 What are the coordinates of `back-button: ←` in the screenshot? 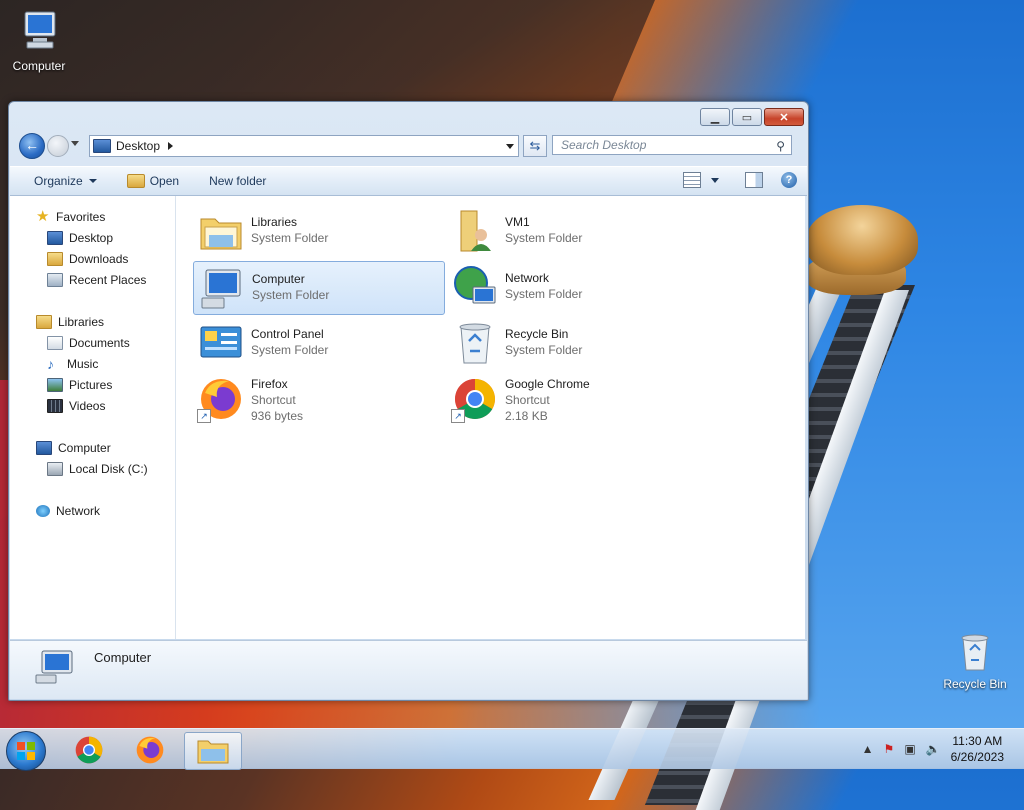 It's located at (32, 146).